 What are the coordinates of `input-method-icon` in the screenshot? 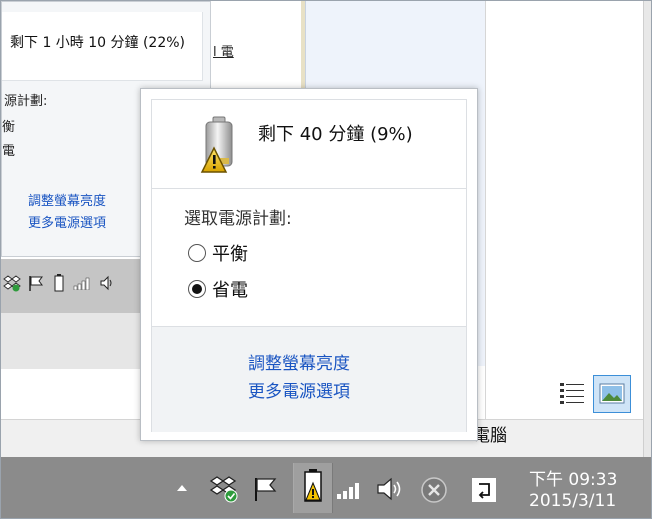 It's located at (484, 490).